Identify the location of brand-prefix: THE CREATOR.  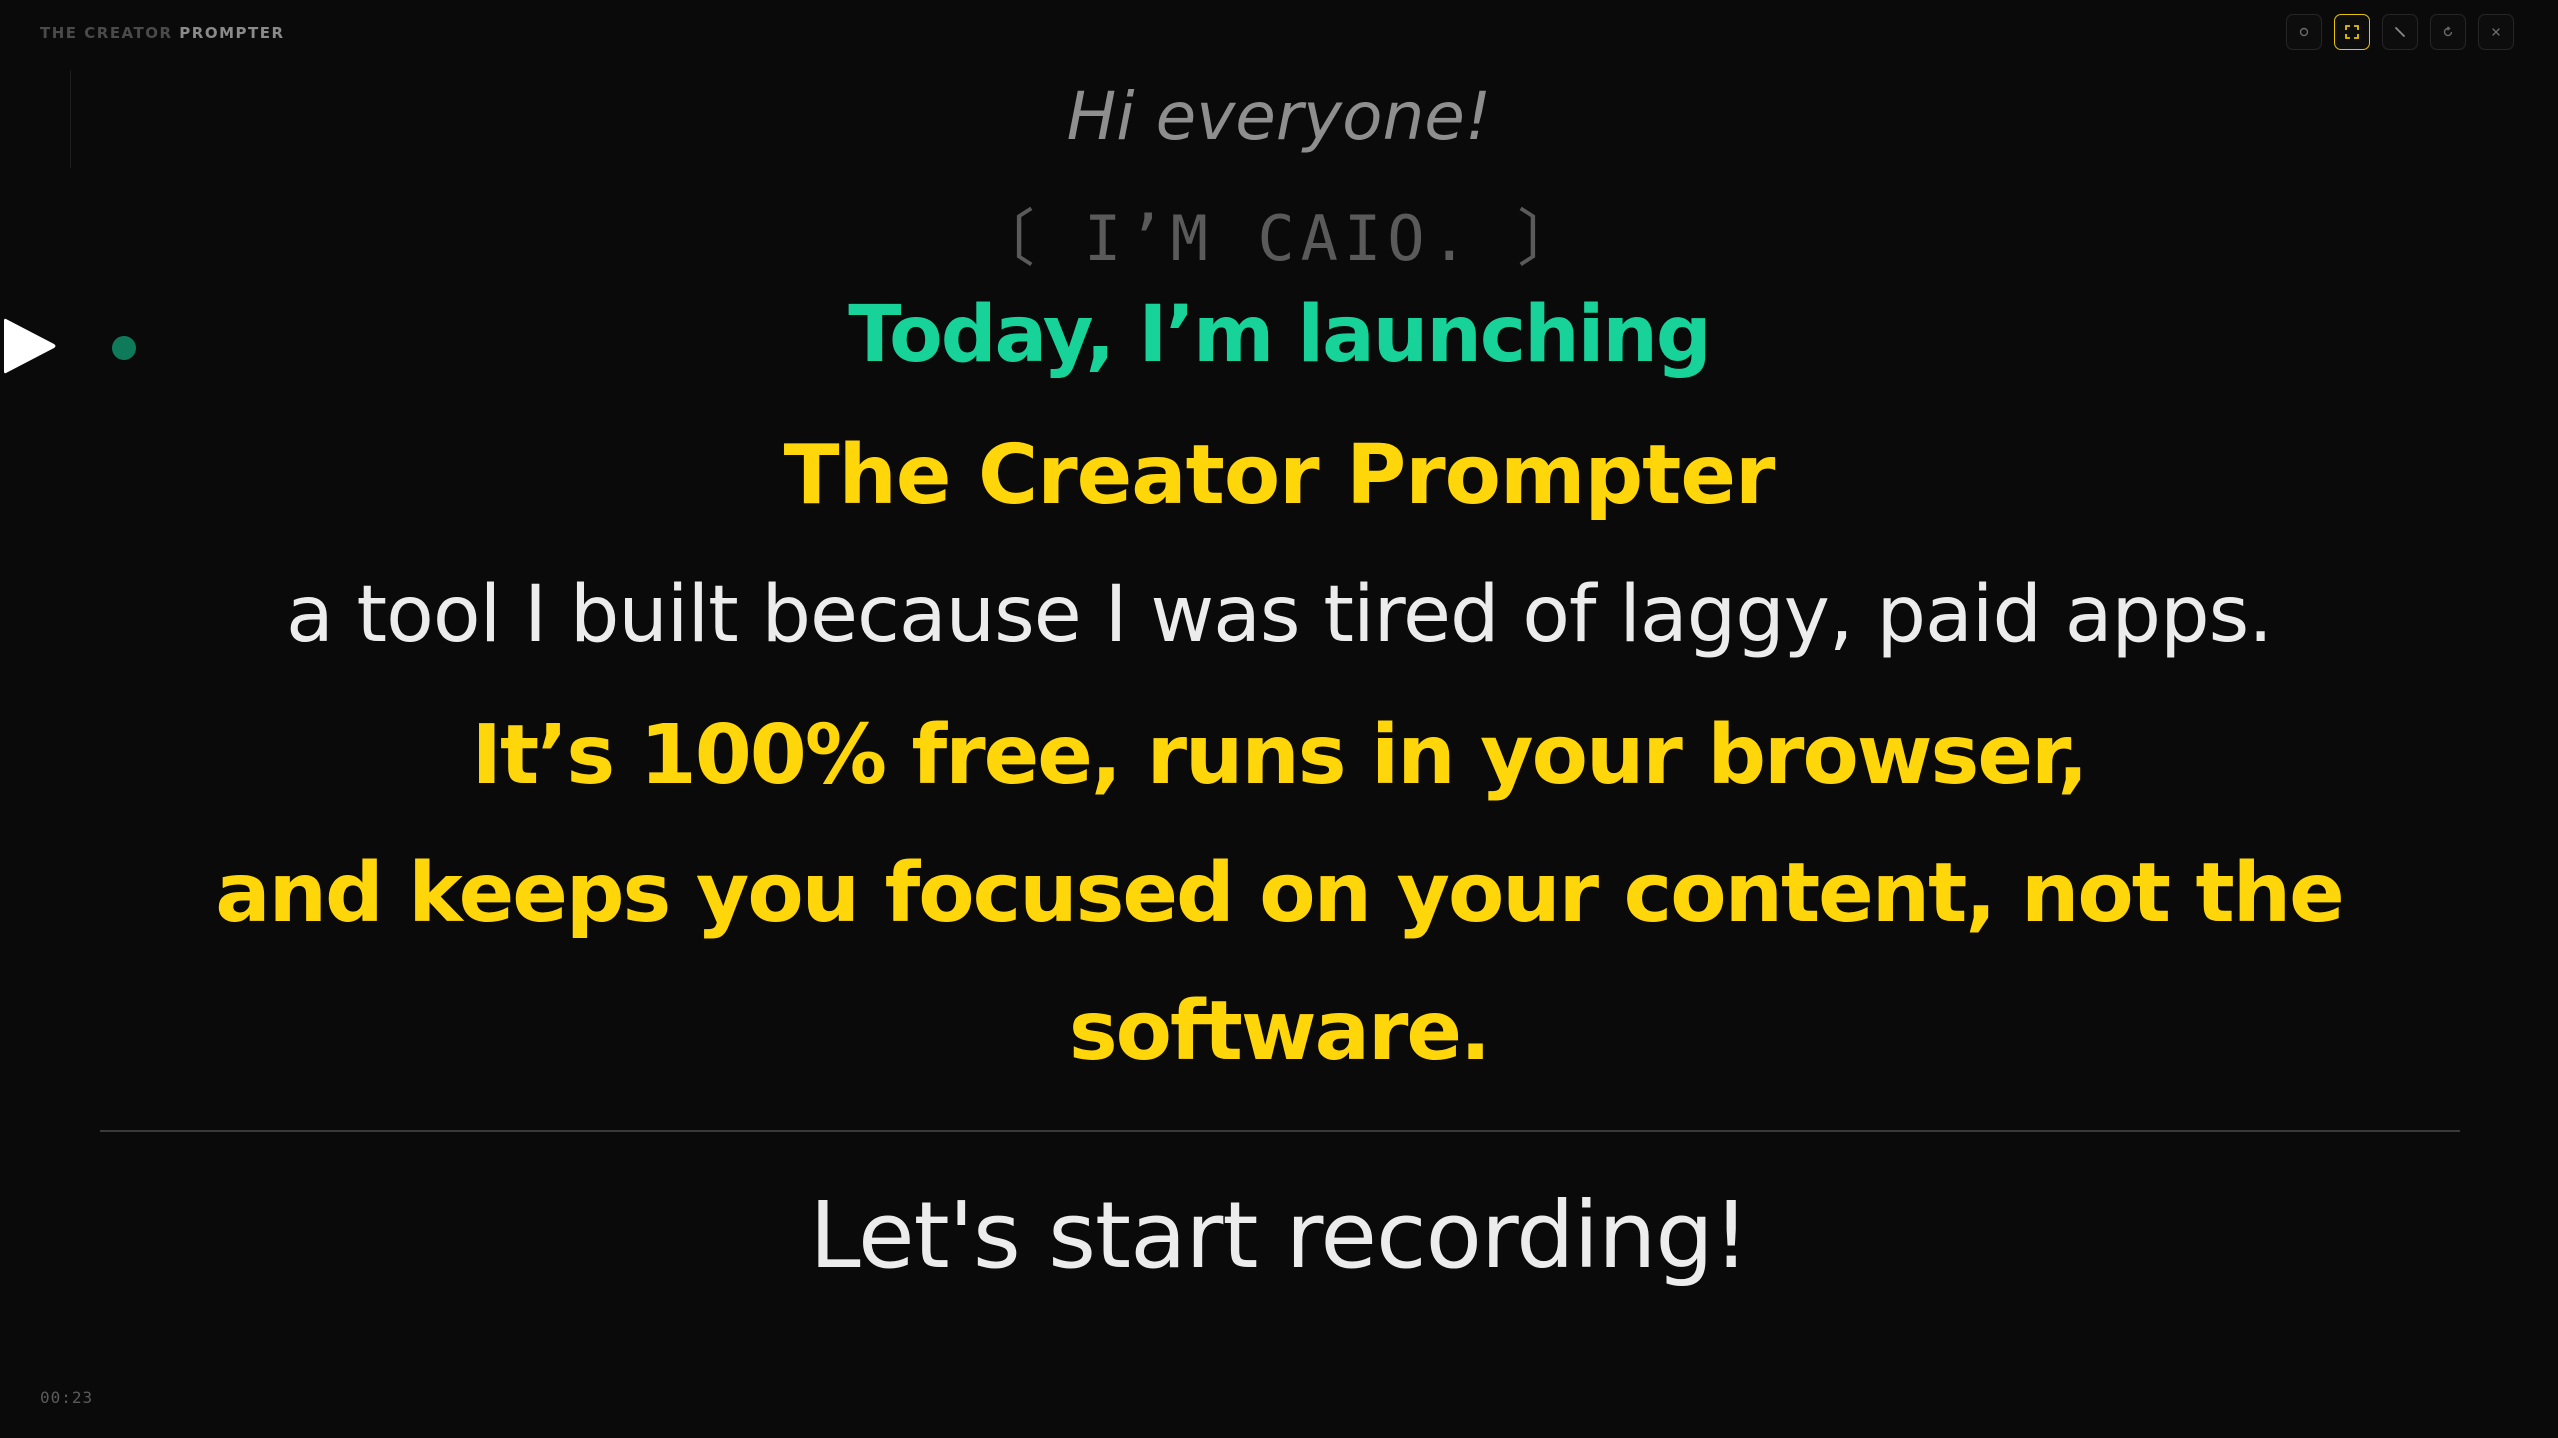
(106, 33).